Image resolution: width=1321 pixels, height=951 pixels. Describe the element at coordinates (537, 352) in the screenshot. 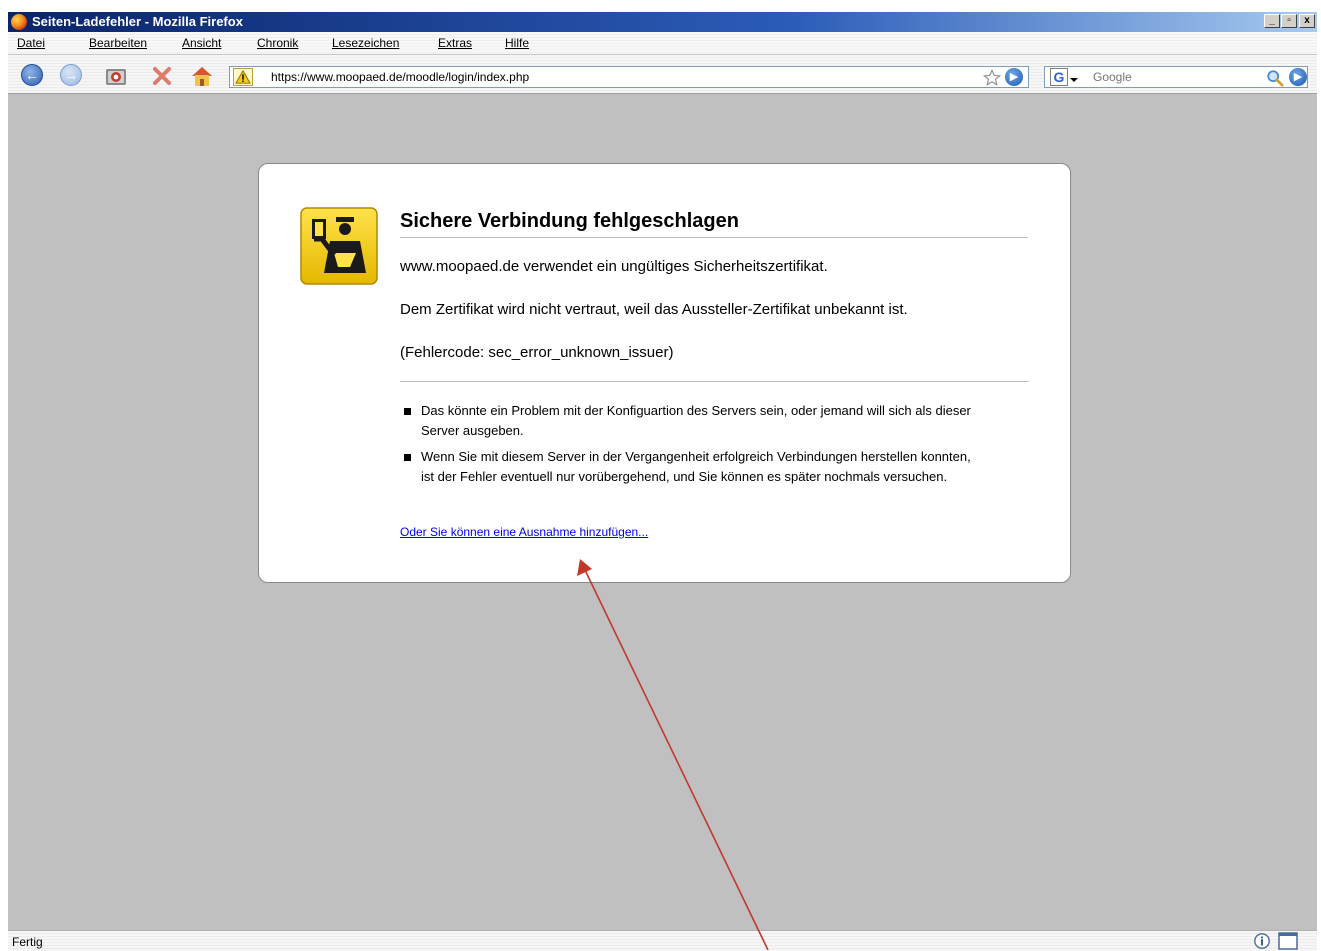

I see `error-code: (Fehlercode: sec_error_unknown_issuer)` at that location.